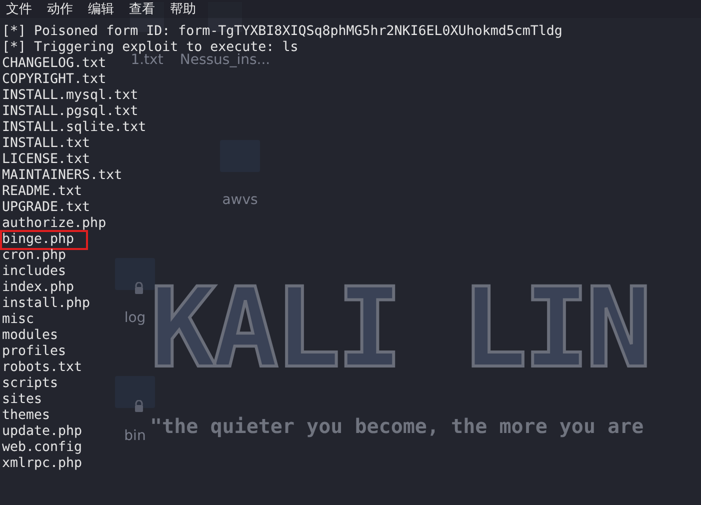 The width and height of the screenshot is (701, 505). What do you see at coordinates (283, 32) in the screenshot?
I see `output-line: [*] Poisoned form ID: form-TgTYXBI8XIQSq8phMG5hr2NKI6EL0XUhokmd5cmTldg` at bounding box center [283, 32].